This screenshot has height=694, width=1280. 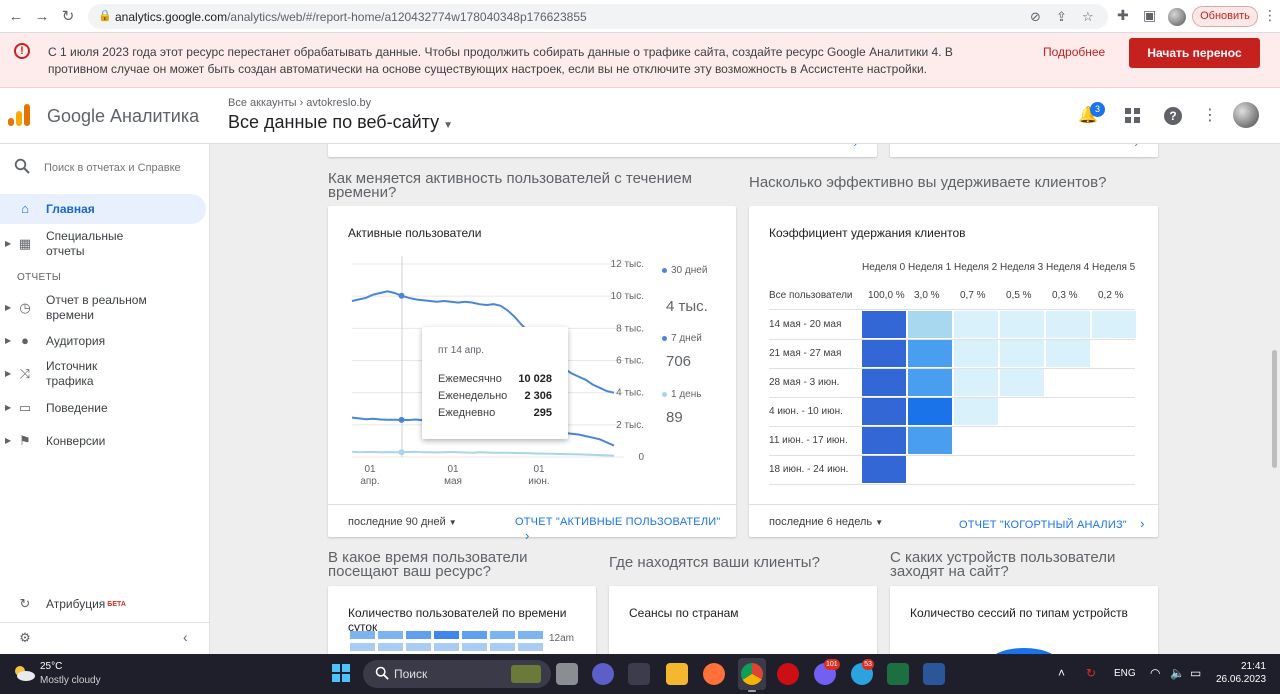 What do you see at coordinates (898, 674) in the screenshot?
I see `excel-icon` at bounding box center [898, 674].